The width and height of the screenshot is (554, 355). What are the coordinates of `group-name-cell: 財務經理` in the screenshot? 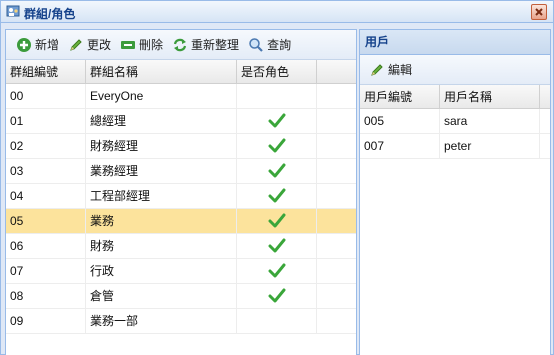 It's located at (161, 146).